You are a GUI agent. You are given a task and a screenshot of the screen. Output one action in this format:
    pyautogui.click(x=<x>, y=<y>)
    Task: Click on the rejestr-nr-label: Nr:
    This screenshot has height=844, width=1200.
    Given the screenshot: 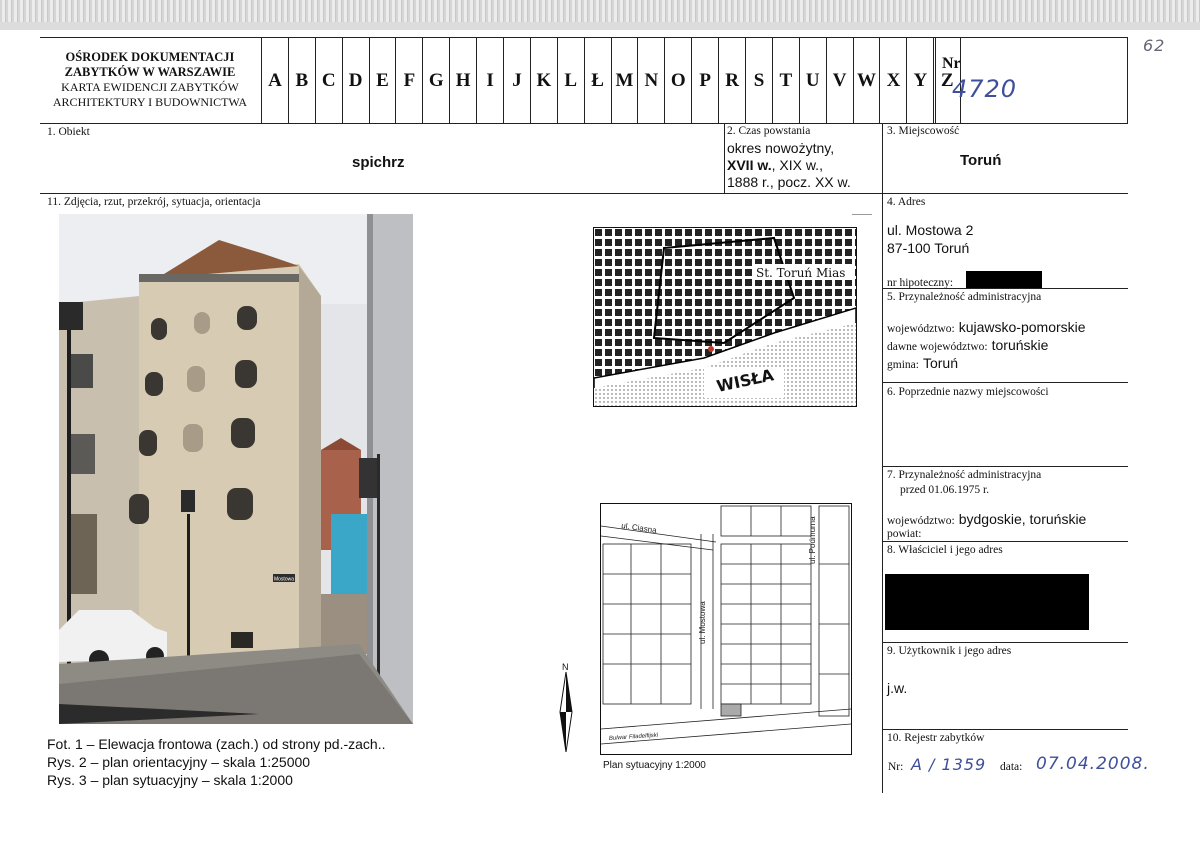 What is the action you would take?
    pyautogui.click(x=896, y=767)
    